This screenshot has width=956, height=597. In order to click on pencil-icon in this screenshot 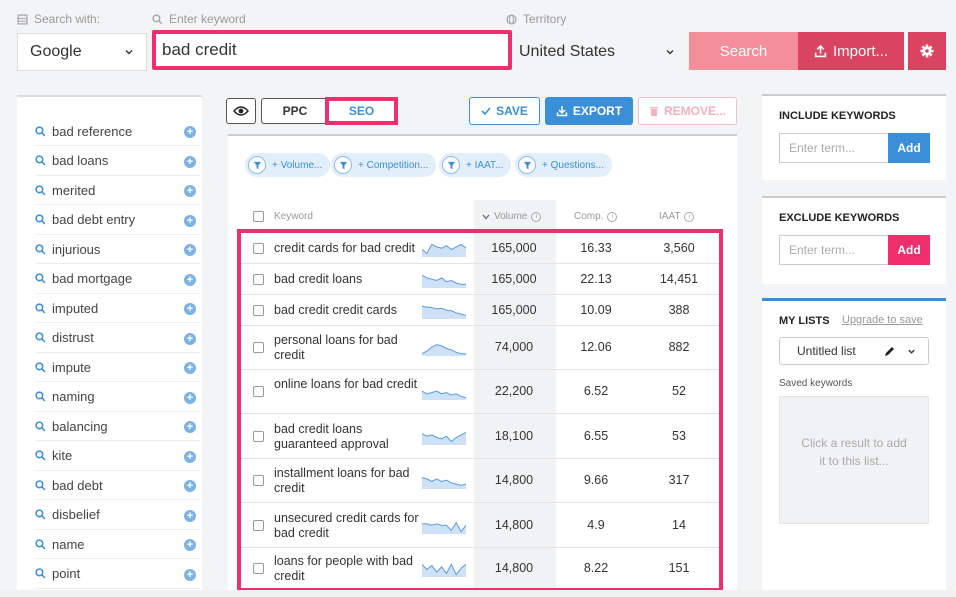, I will do `click(889, 351)`.